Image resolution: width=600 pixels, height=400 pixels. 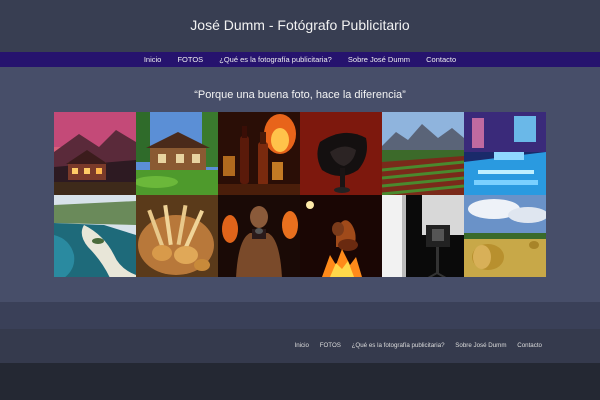 I want to click on gallery-photo-campfire, so click(x=341, y=235).